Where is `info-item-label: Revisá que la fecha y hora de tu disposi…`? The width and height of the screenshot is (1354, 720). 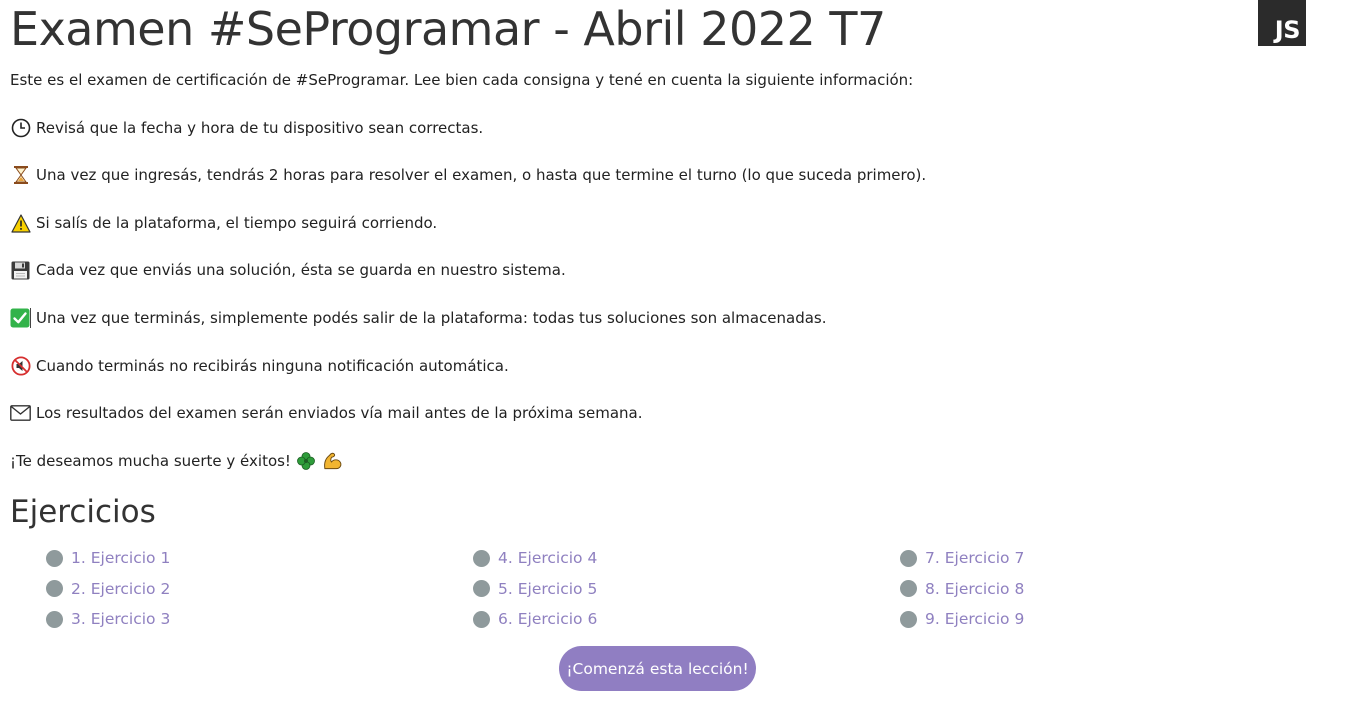
info-item-label: Revisá que la fecha y hora de tu disposi… is located at coordinates (260, 128).